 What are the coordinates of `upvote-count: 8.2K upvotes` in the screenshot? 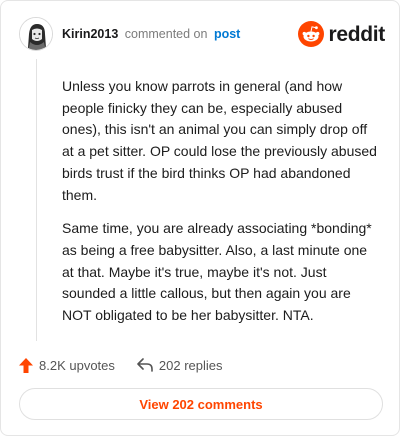 It's located at (77, 365).